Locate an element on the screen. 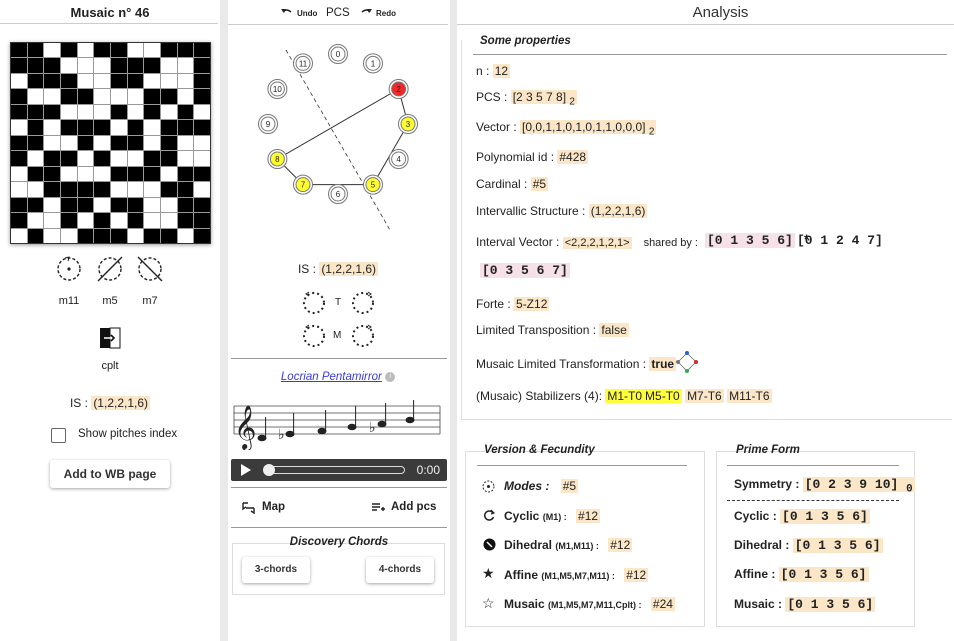  m5-icon is located at coordinates (110, 269).